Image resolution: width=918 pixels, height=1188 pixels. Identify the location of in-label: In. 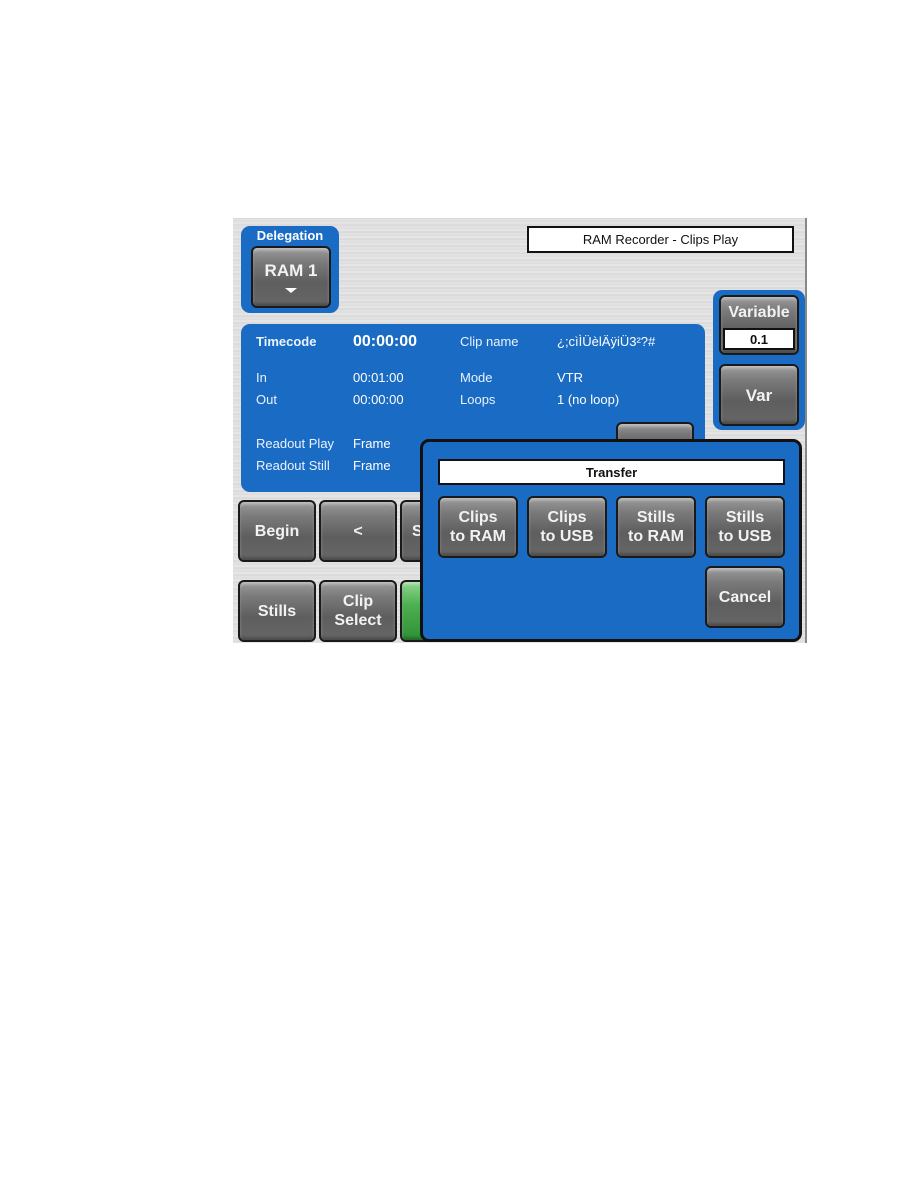
(261, 377).